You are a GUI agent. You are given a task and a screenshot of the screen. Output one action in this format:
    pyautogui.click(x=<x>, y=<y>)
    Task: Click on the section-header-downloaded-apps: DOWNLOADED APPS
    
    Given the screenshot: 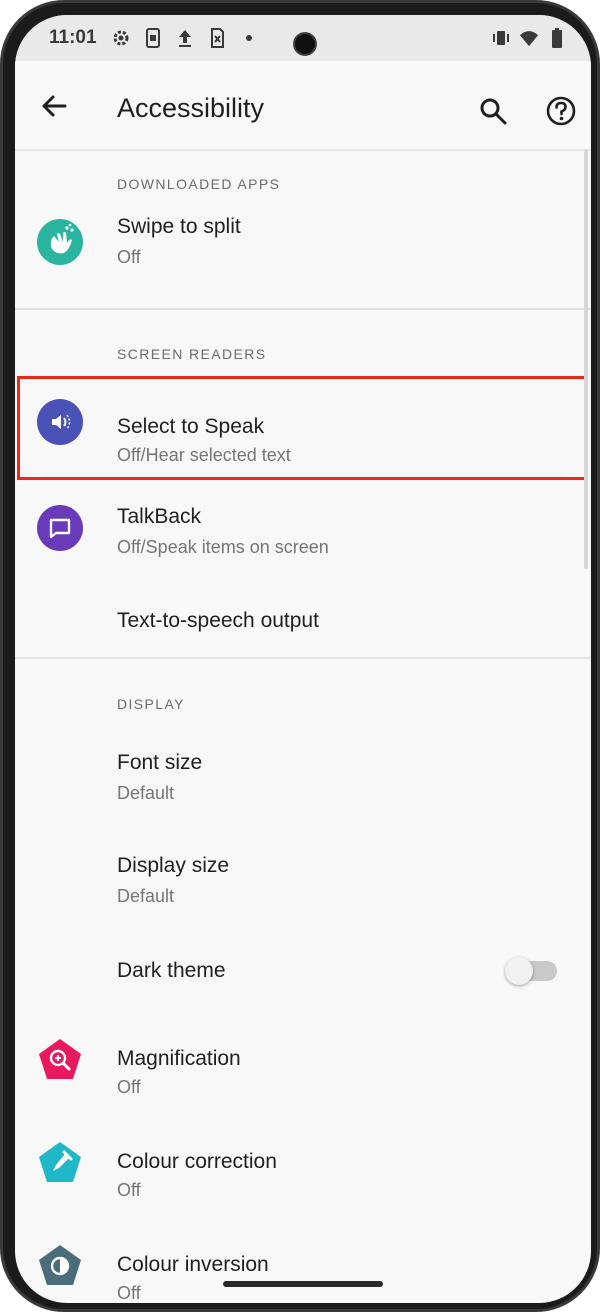 What is the action you would take?
    pyautogui.click(x=199, y=184)
    